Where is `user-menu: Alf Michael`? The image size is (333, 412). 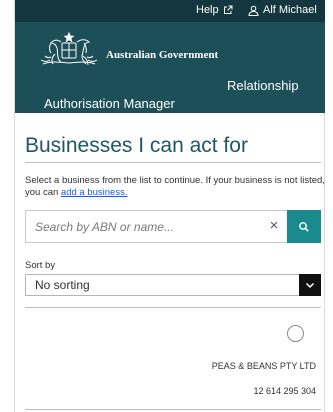
user-menu: Alf Michael is located at coordinates (282, 10).